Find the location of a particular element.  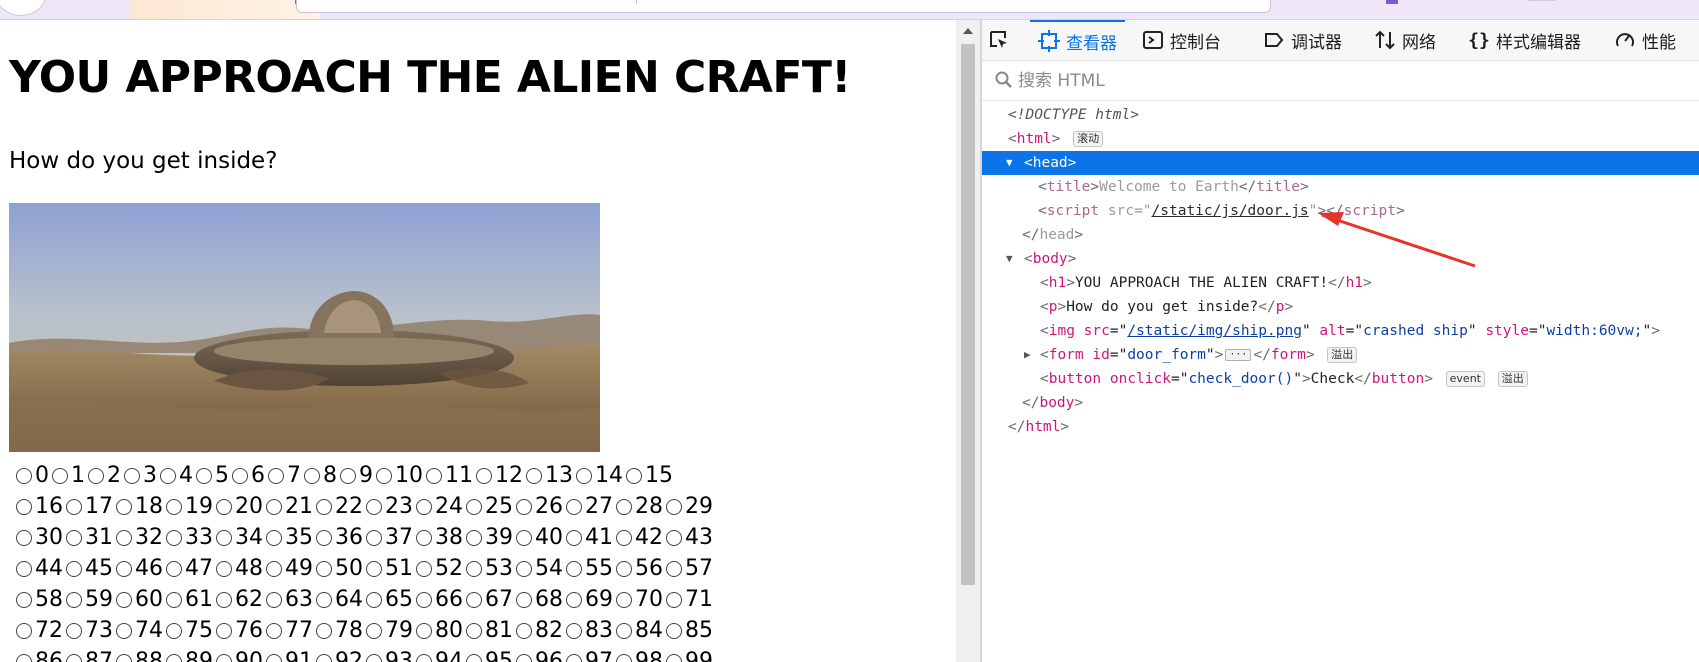

door-radio-option: 57 is located at coordinates (689, 568).